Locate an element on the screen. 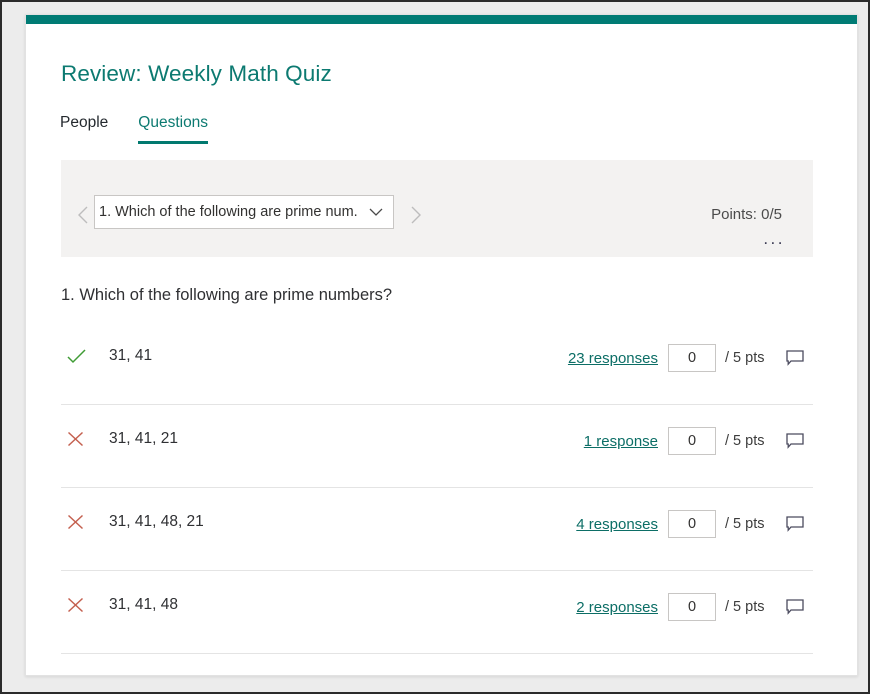 The image size is (870, 694). tab-questions-label: Questions is located at coordinates (173, 122).